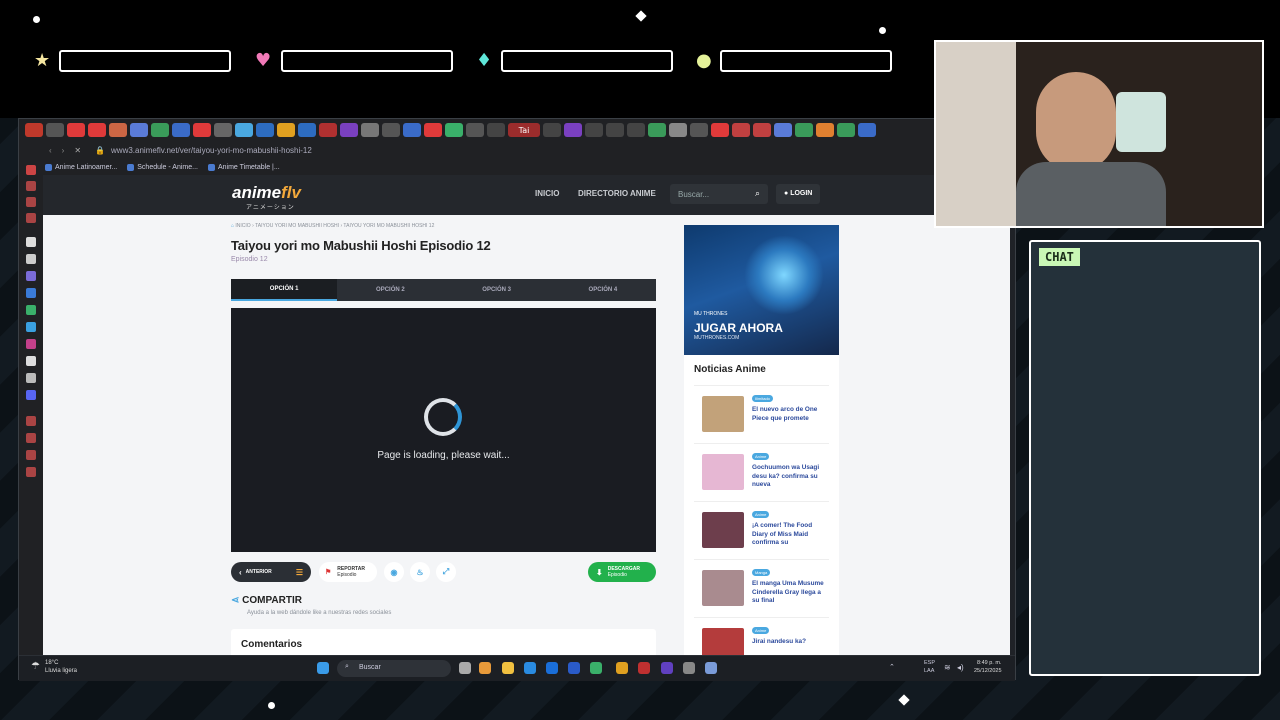 This screenshot has height=720, width=1280. Describe the element at coordinates (552, 668) in the screenshot. I see `store-icon` at that location.